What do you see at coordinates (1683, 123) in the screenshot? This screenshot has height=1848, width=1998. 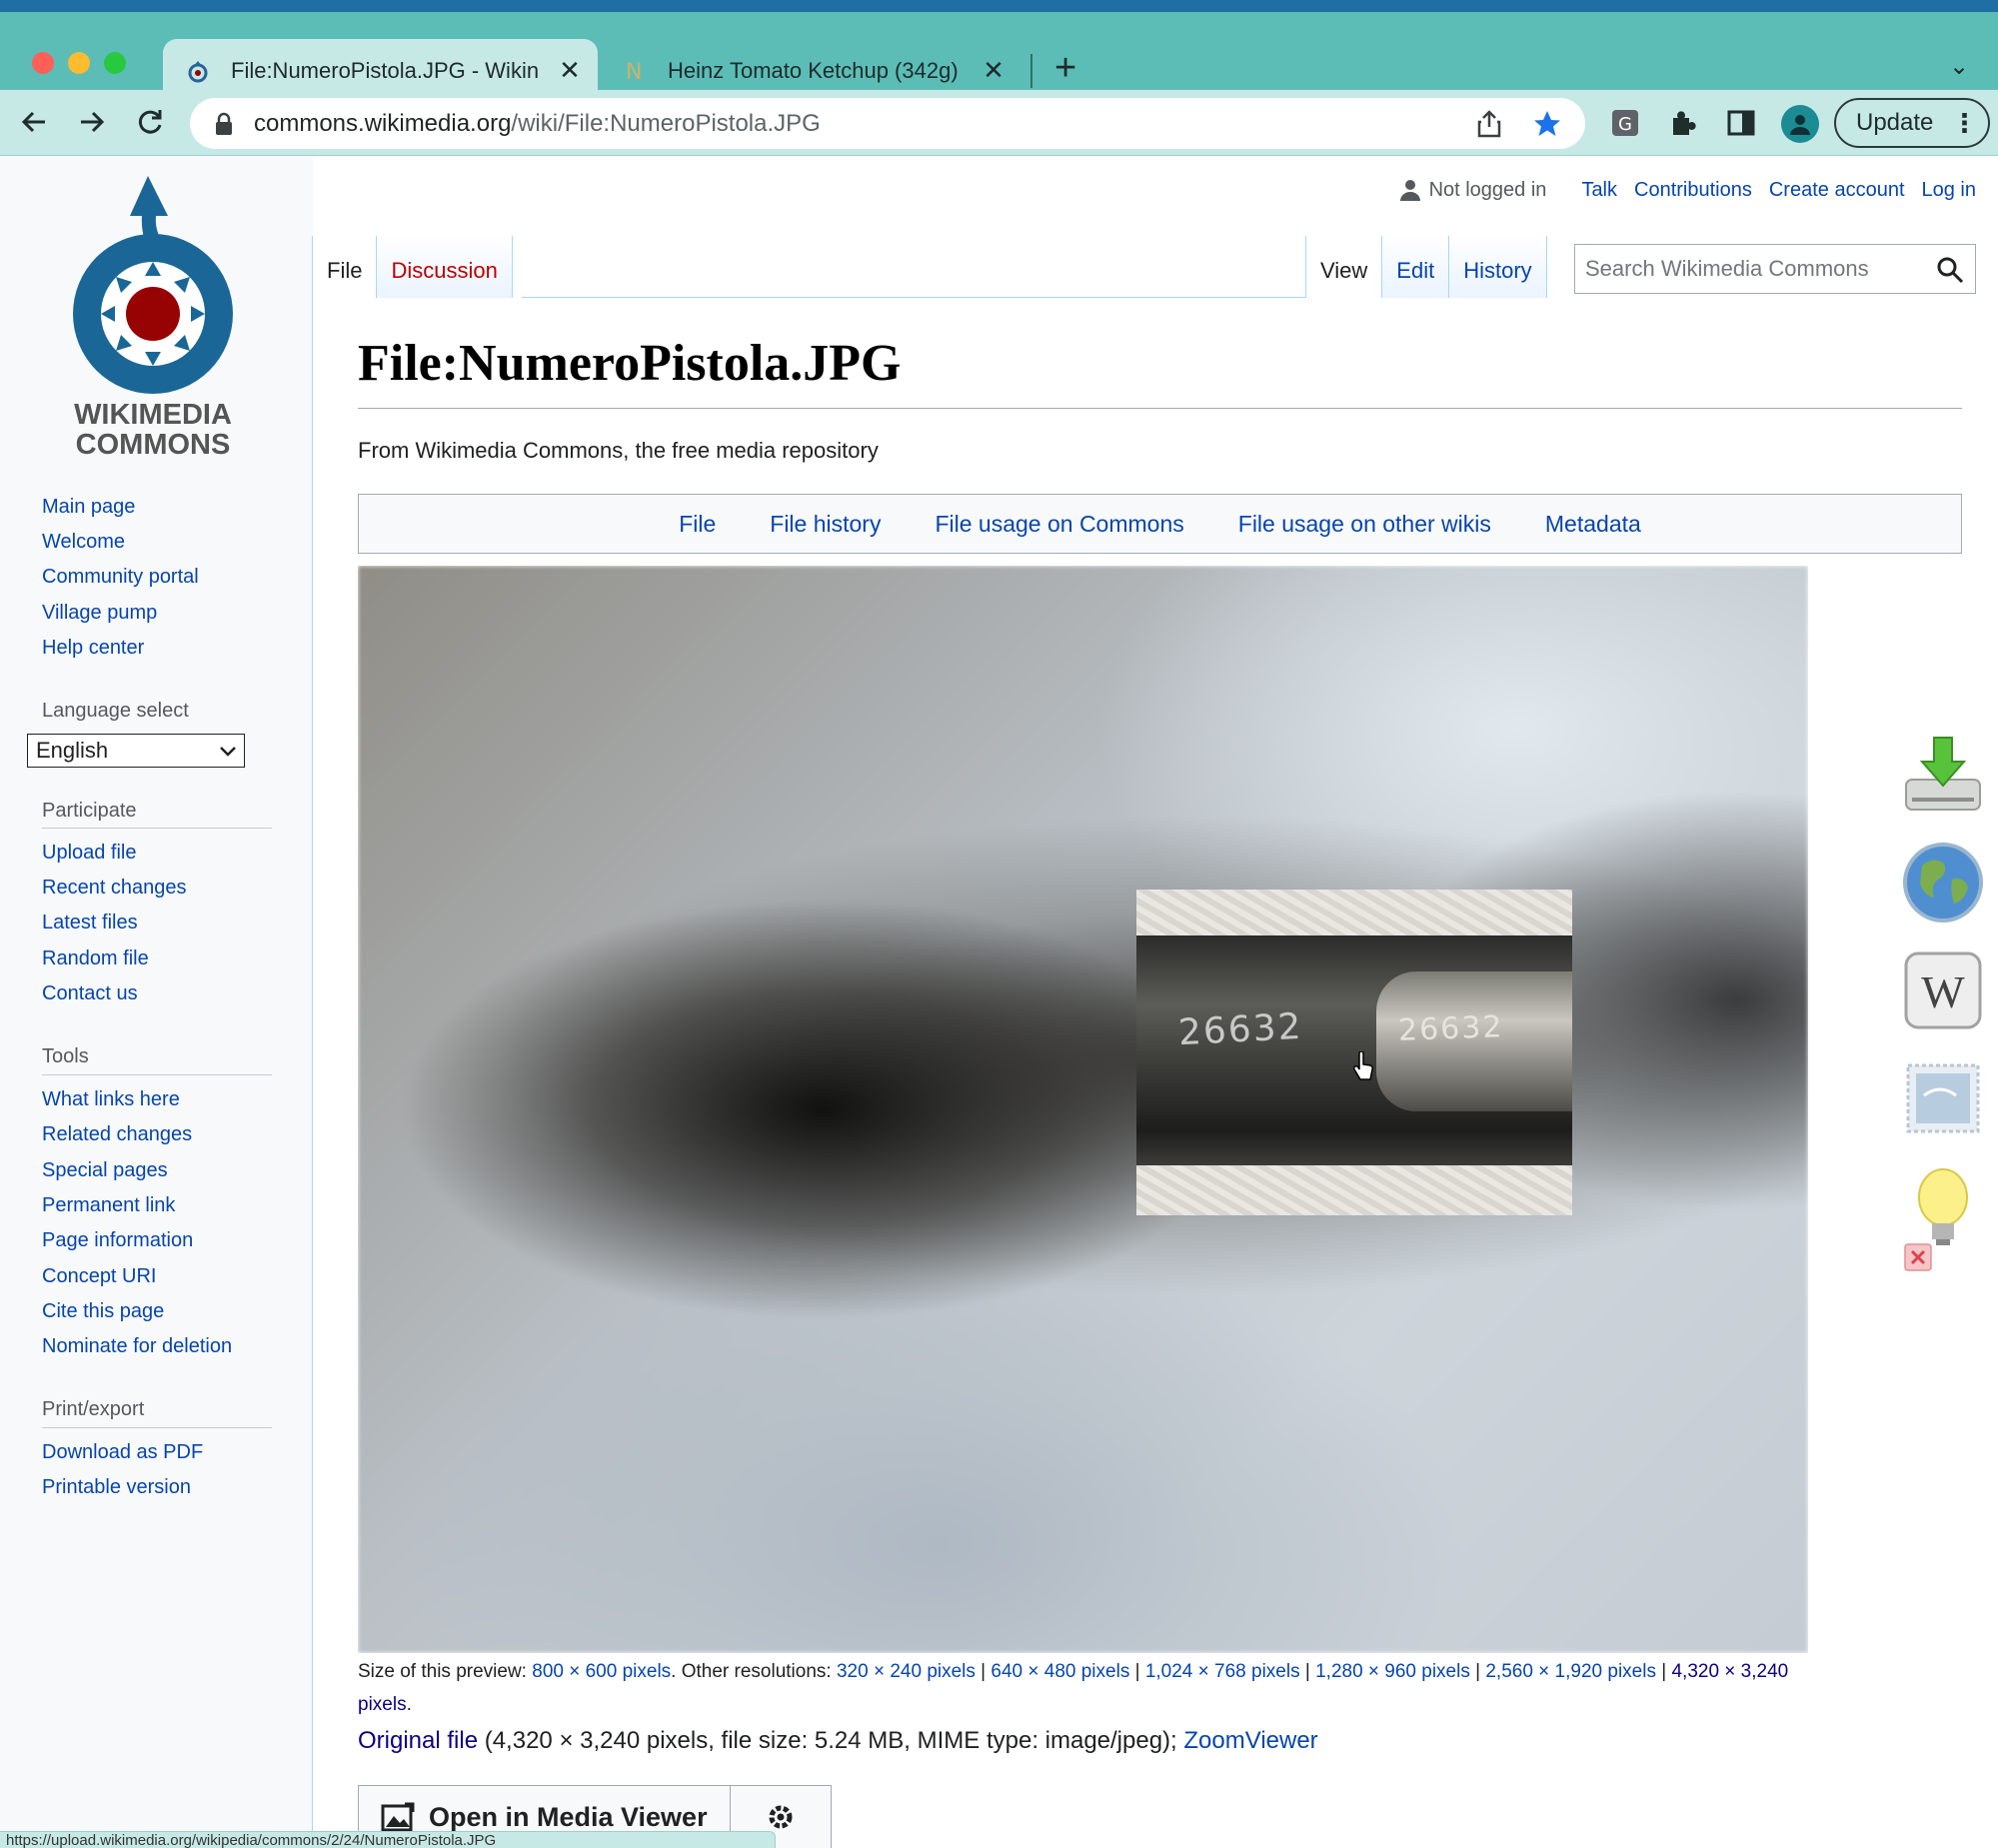 I see `extensions-puzzle-icon` at bounding box center [1683, 123].